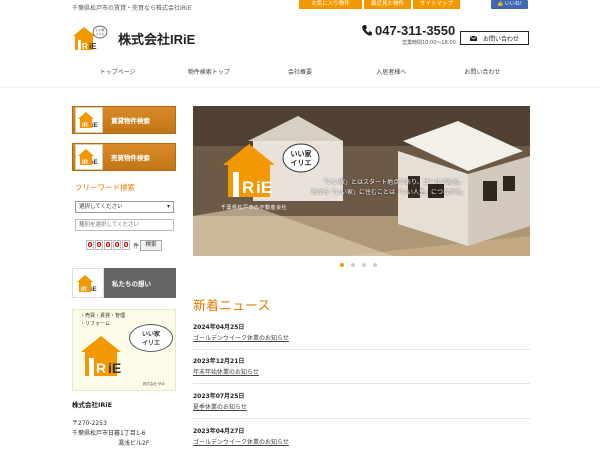 This screenshot has height=450, width=600. Describe the element at coordinates (273, 173) in the screenshot. I see `hero-logo: R iE いい家 イリエ` at that location.